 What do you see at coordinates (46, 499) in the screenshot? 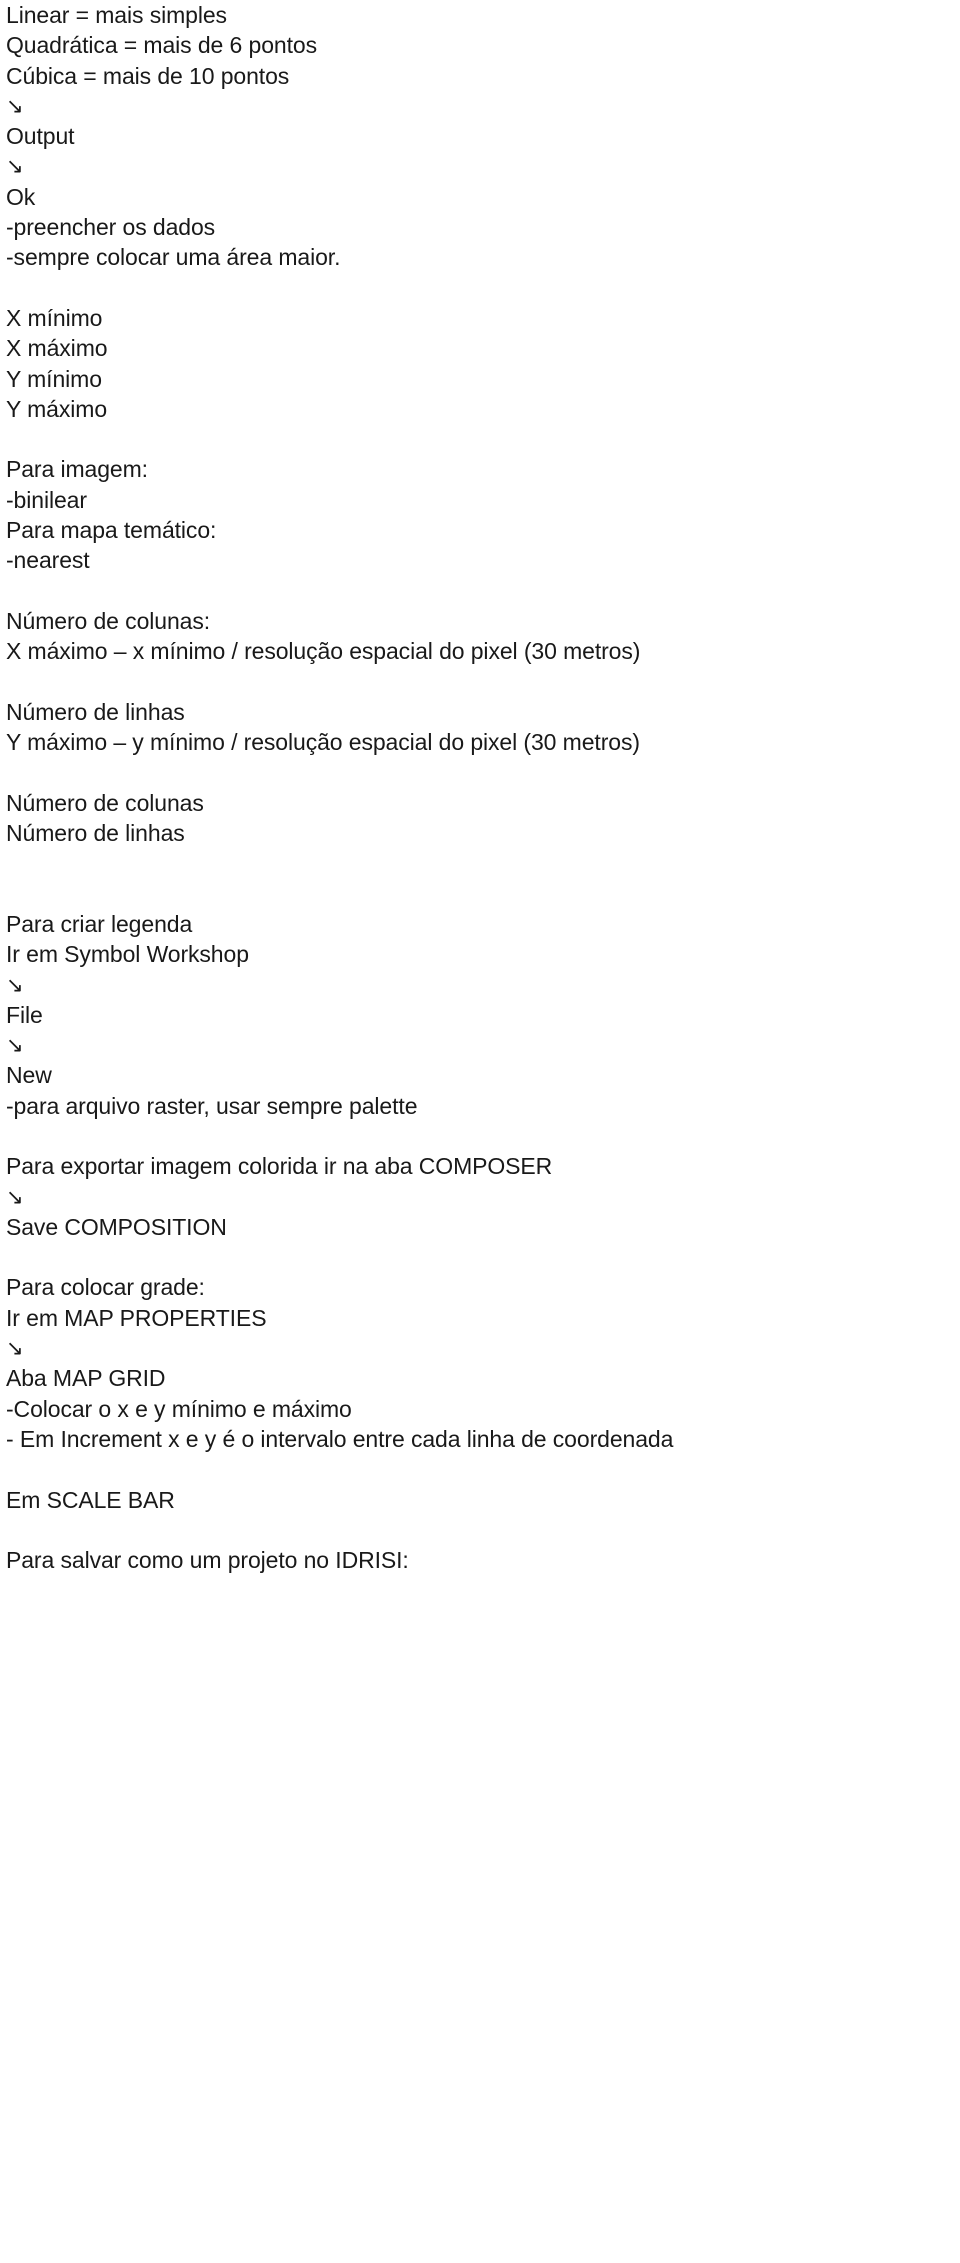
I see `text-line: -binilear` at bounding box center [46, 499].